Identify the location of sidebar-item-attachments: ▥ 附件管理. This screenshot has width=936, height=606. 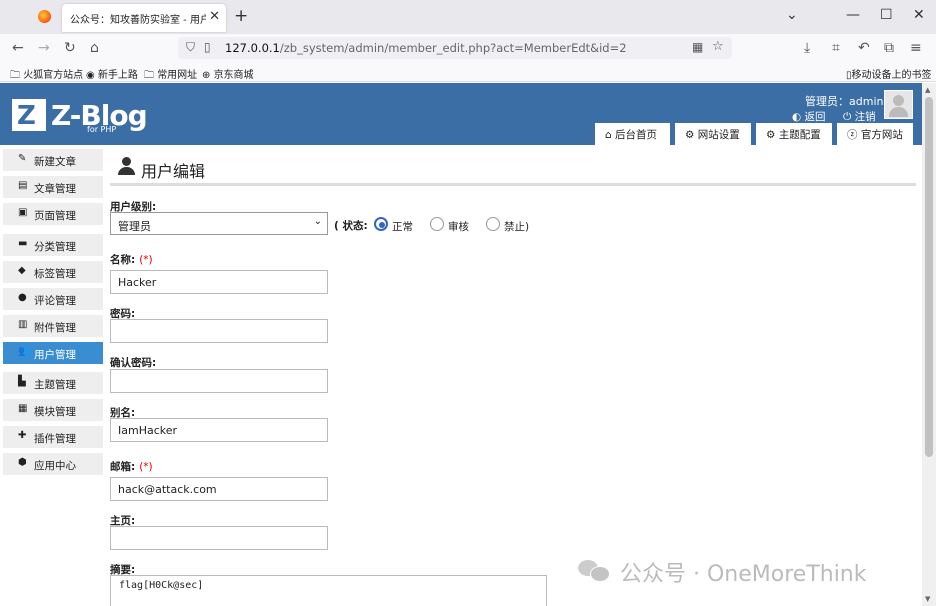
(53, 326).